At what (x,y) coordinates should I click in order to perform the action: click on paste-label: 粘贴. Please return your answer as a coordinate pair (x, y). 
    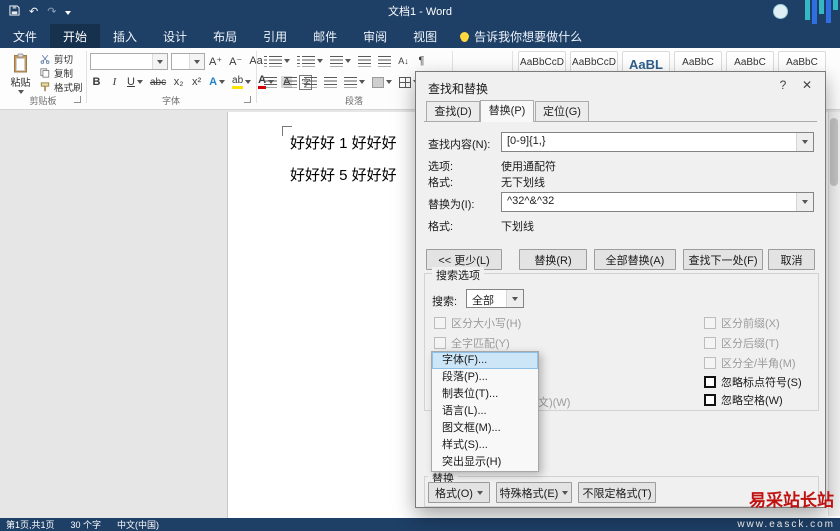
    Looking at the image, I should click on (20, 83).